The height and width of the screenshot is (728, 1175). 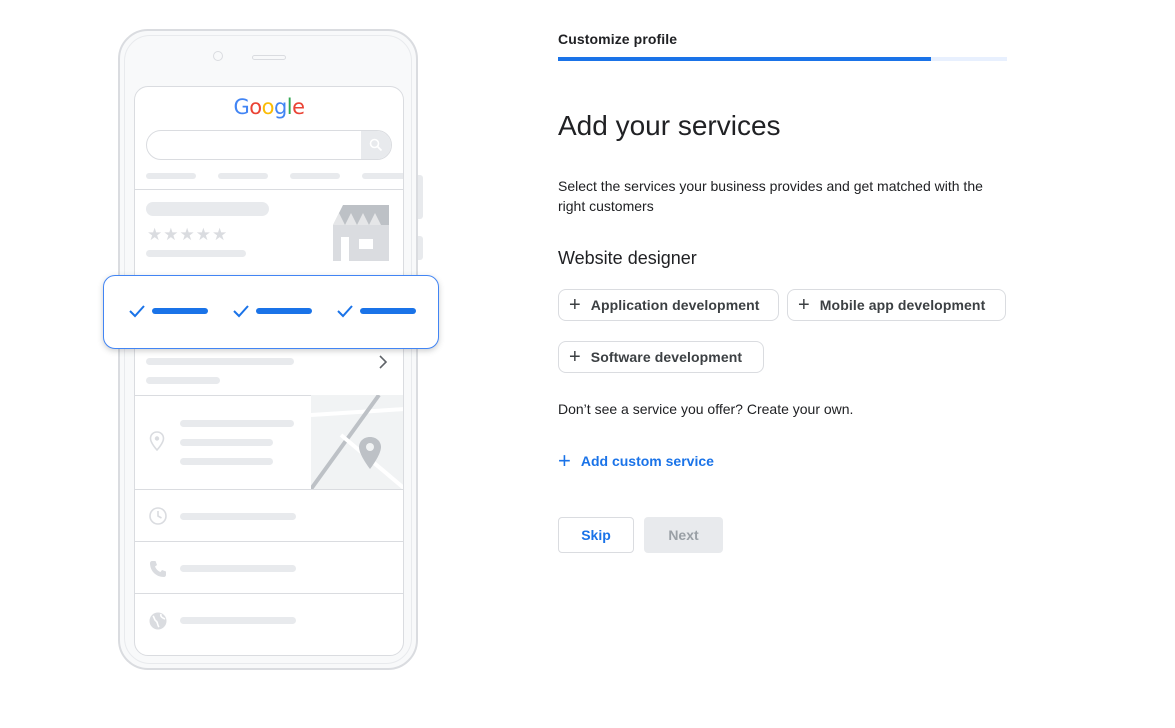 What do you see at coordinates (618, 39) in the screenshot?
I see `step-label: Customize profile` at bounding box center [618, 39].